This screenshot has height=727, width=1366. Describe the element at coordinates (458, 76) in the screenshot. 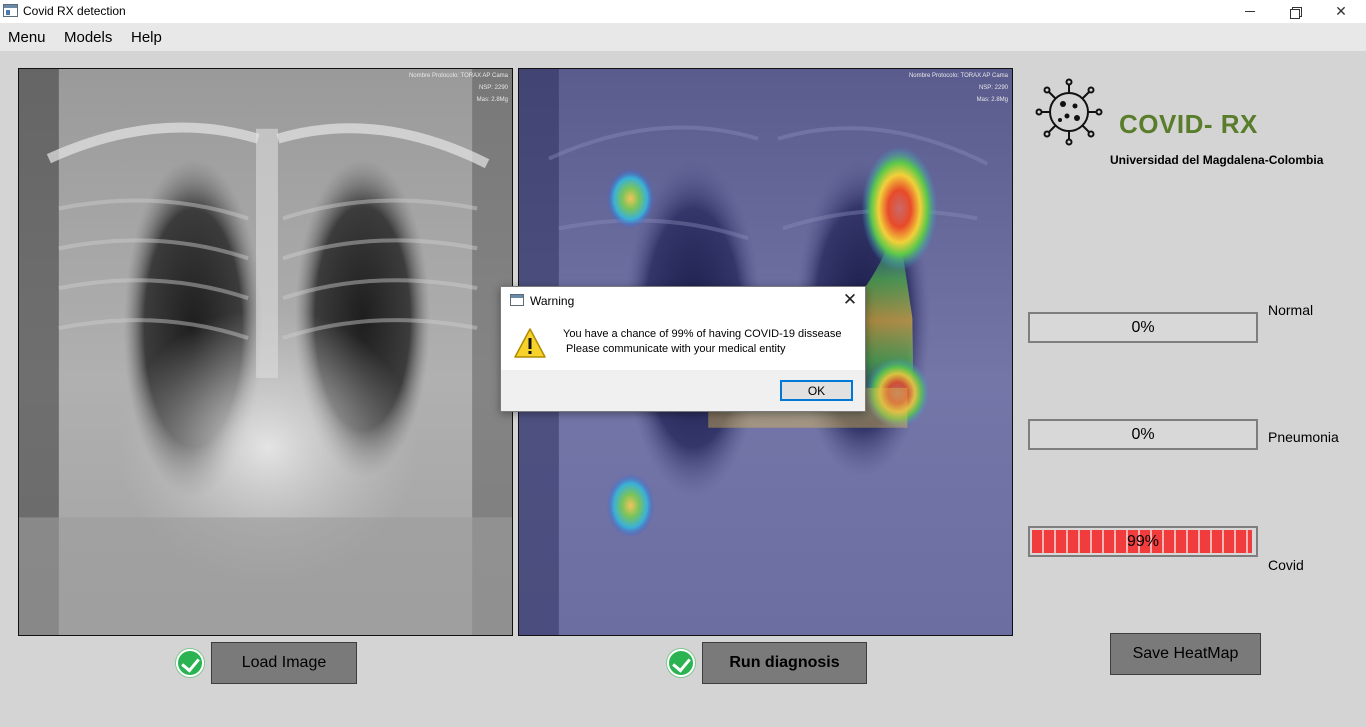

I see `xray-annotation: Nombre Protocolo: TORAX AP Cama` at that location.